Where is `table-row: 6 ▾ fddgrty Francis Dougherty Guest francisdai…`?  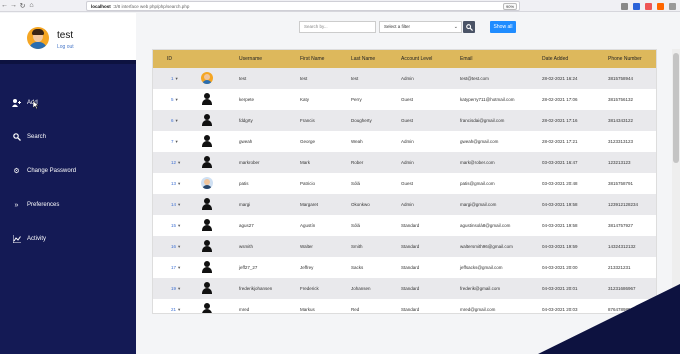
table-row: 6 ▾ fddgrty Francis Dougherty Guest francisdai… is located at coordinates (404, 120).